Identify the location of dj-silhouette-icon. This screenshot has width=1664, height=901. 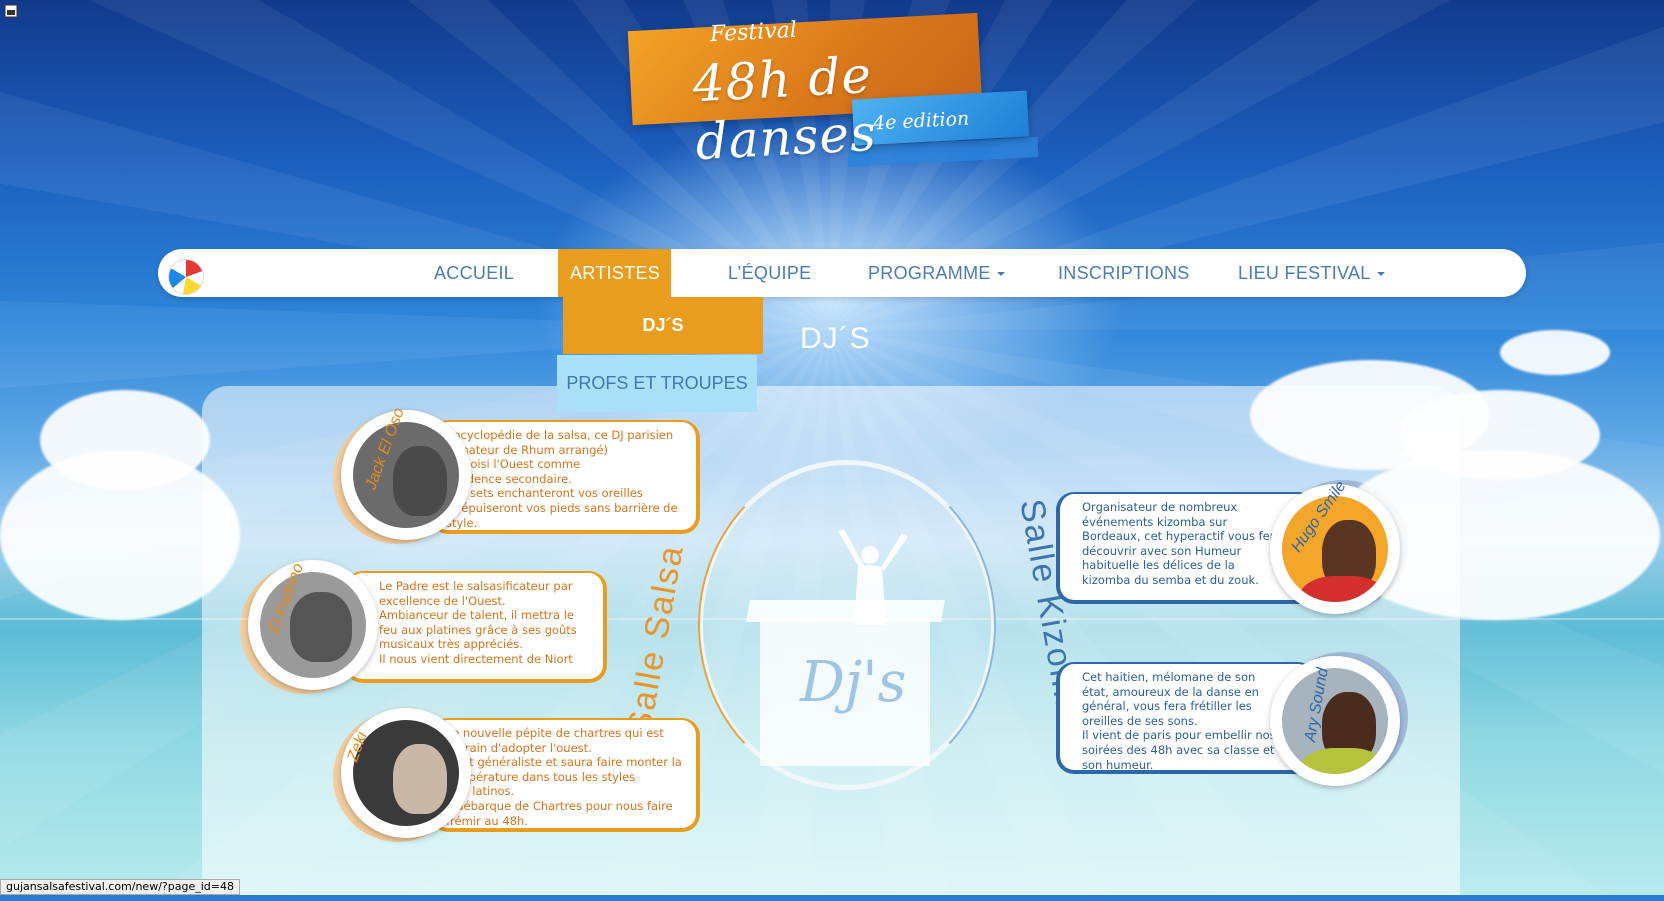
(873, 577).